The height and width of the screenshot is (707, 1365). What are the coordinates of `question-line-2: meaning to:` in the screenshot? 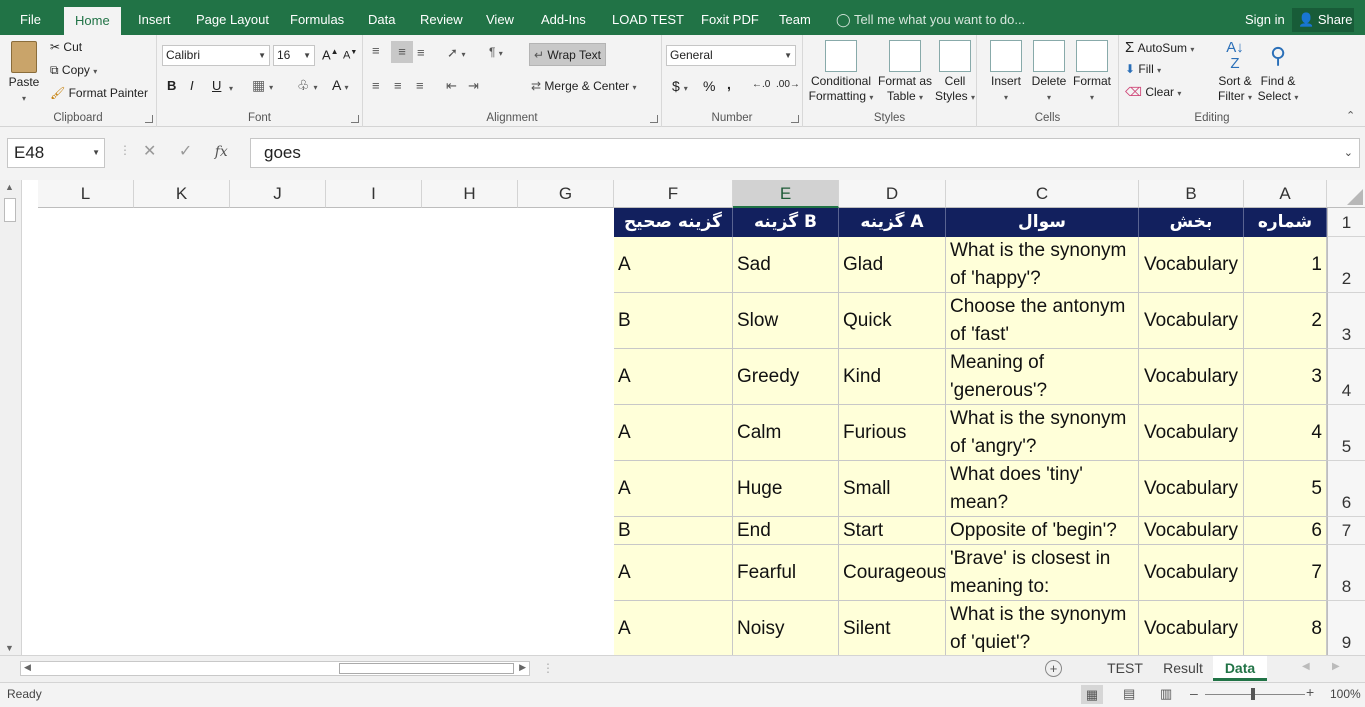 It's located at (1000, 586).